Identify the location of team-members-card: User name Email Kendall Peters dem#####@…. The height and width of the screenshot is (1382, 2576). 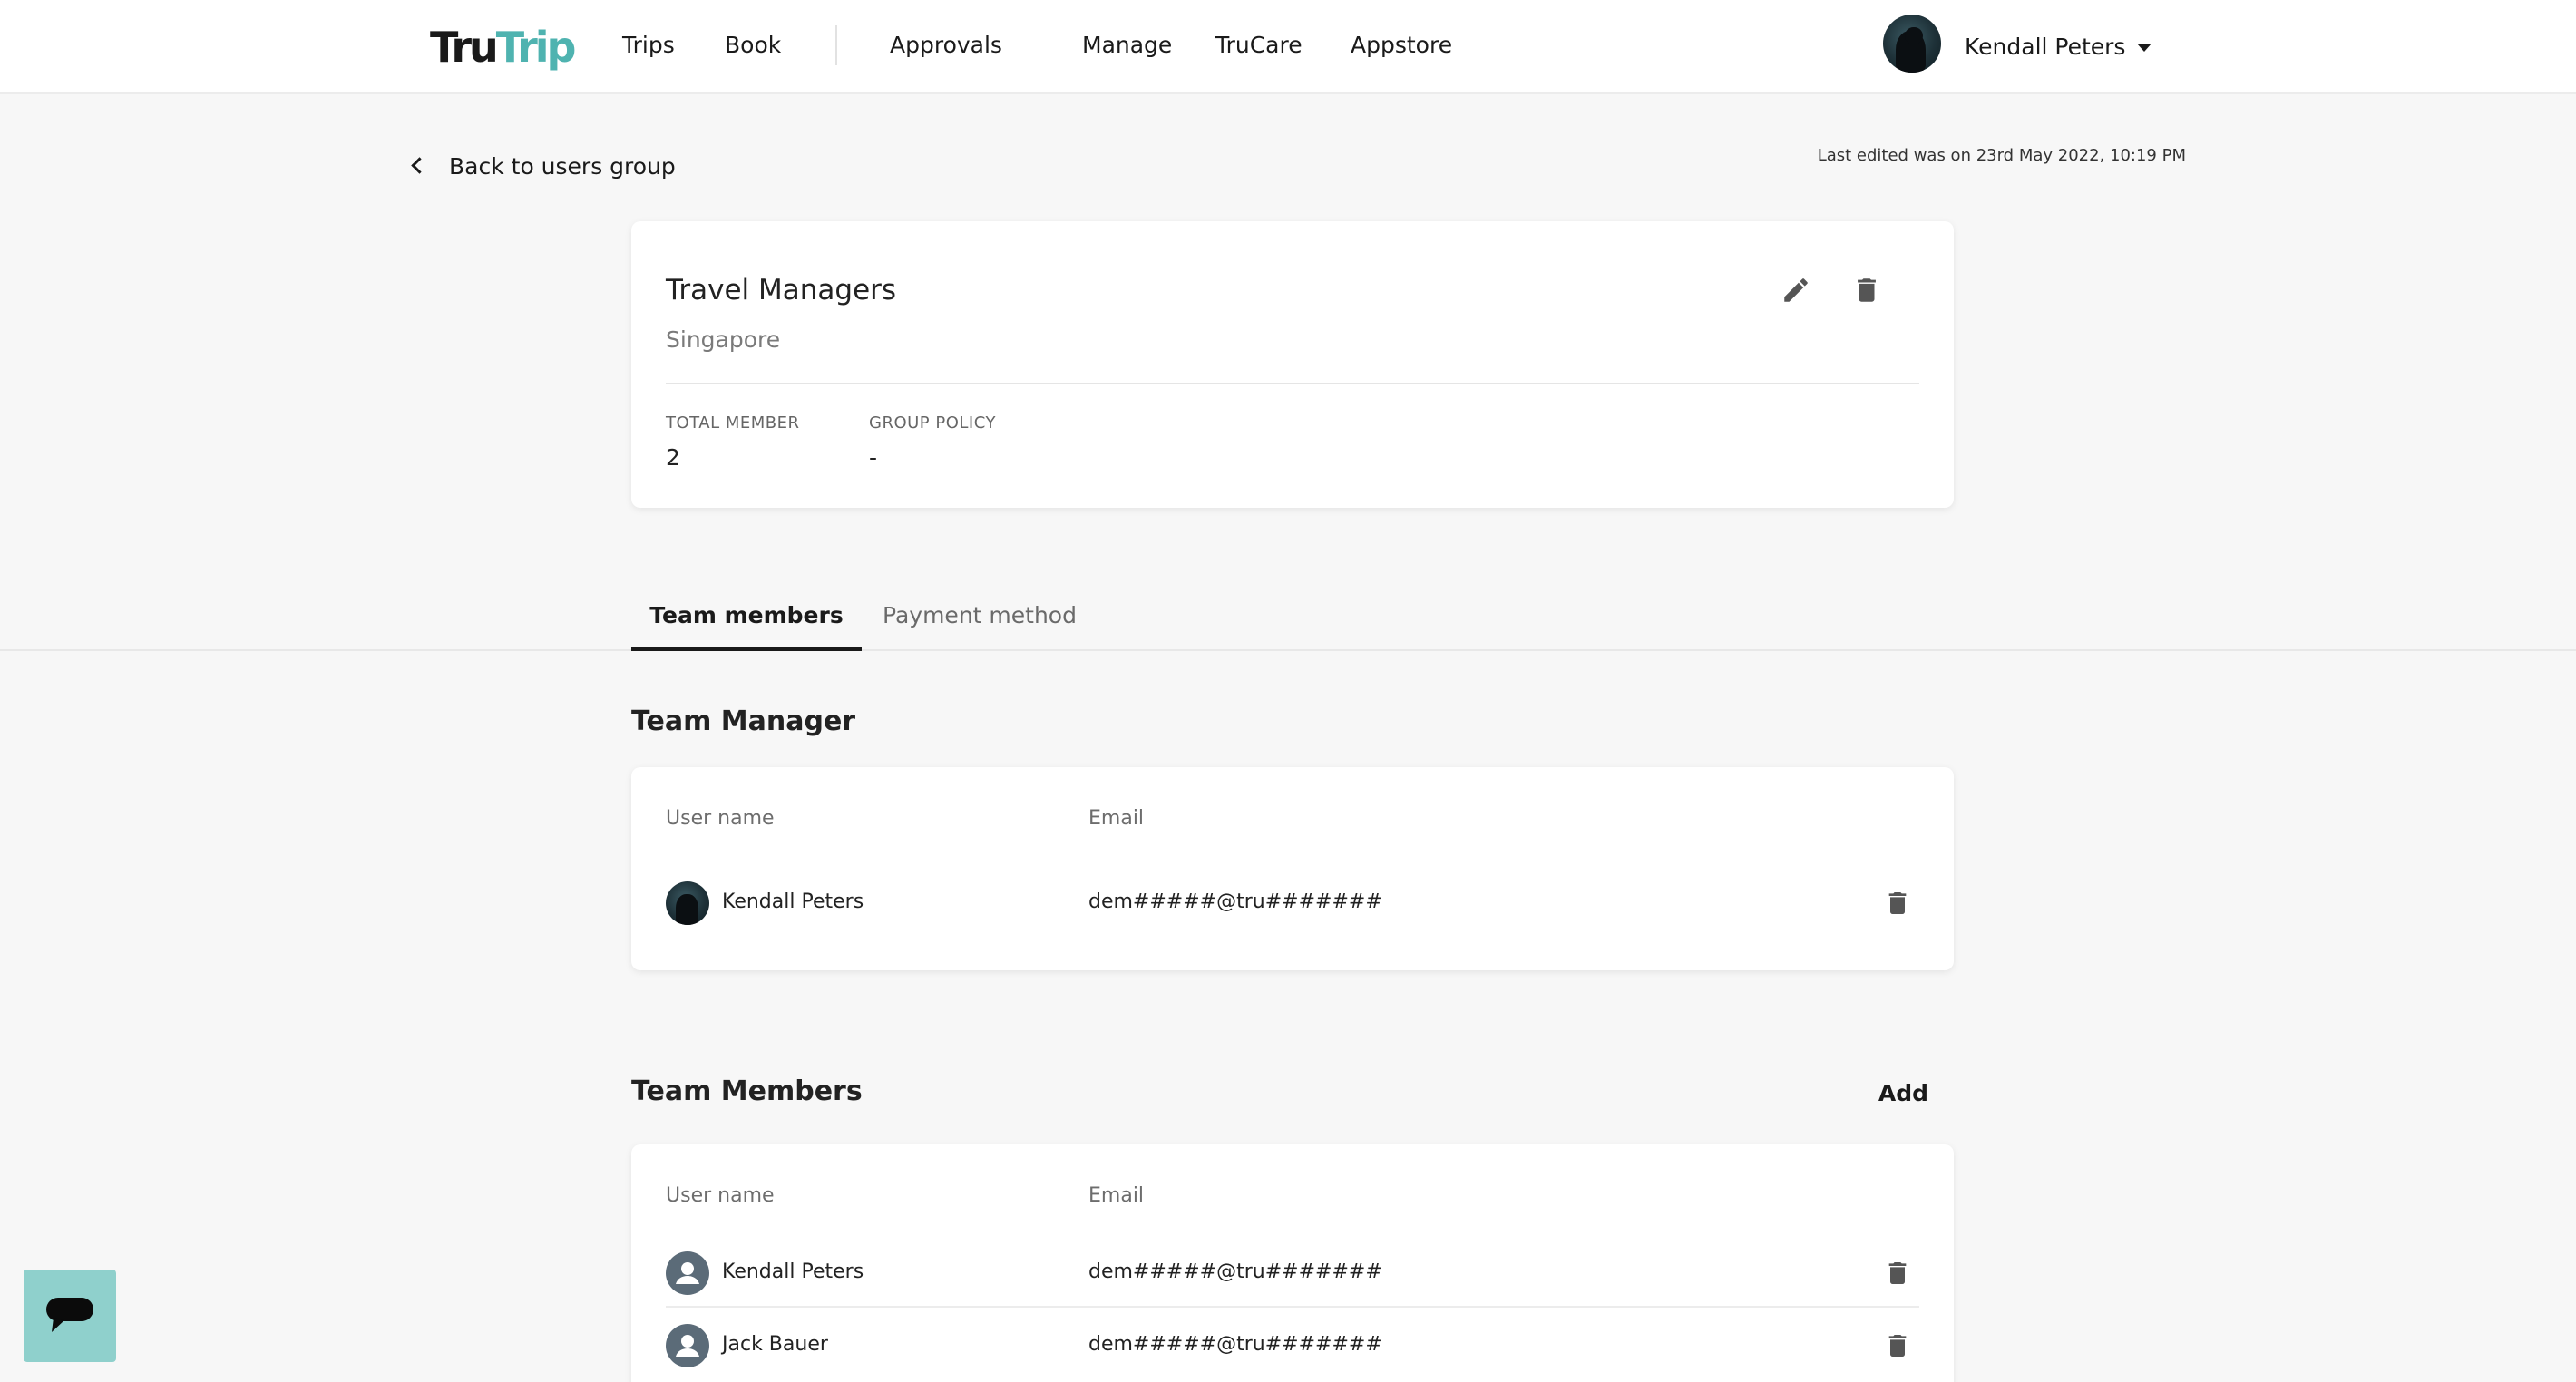
(1292, 1263).